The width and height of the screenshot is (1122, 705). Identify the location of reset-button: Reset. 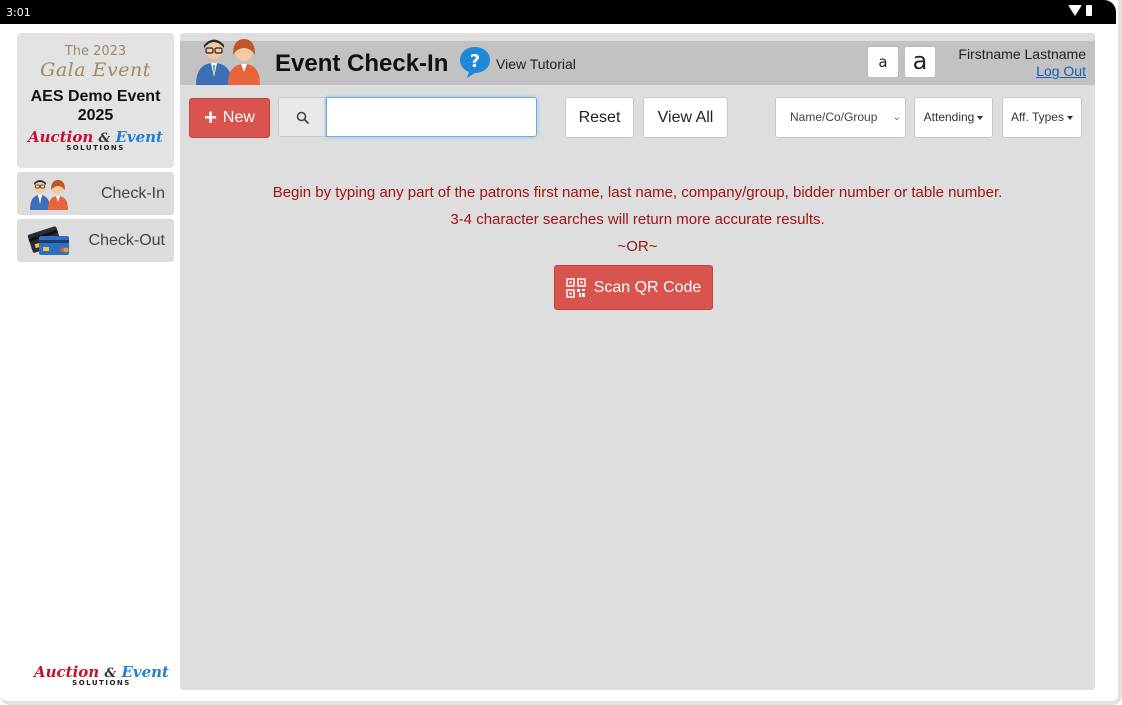
(599, 117).